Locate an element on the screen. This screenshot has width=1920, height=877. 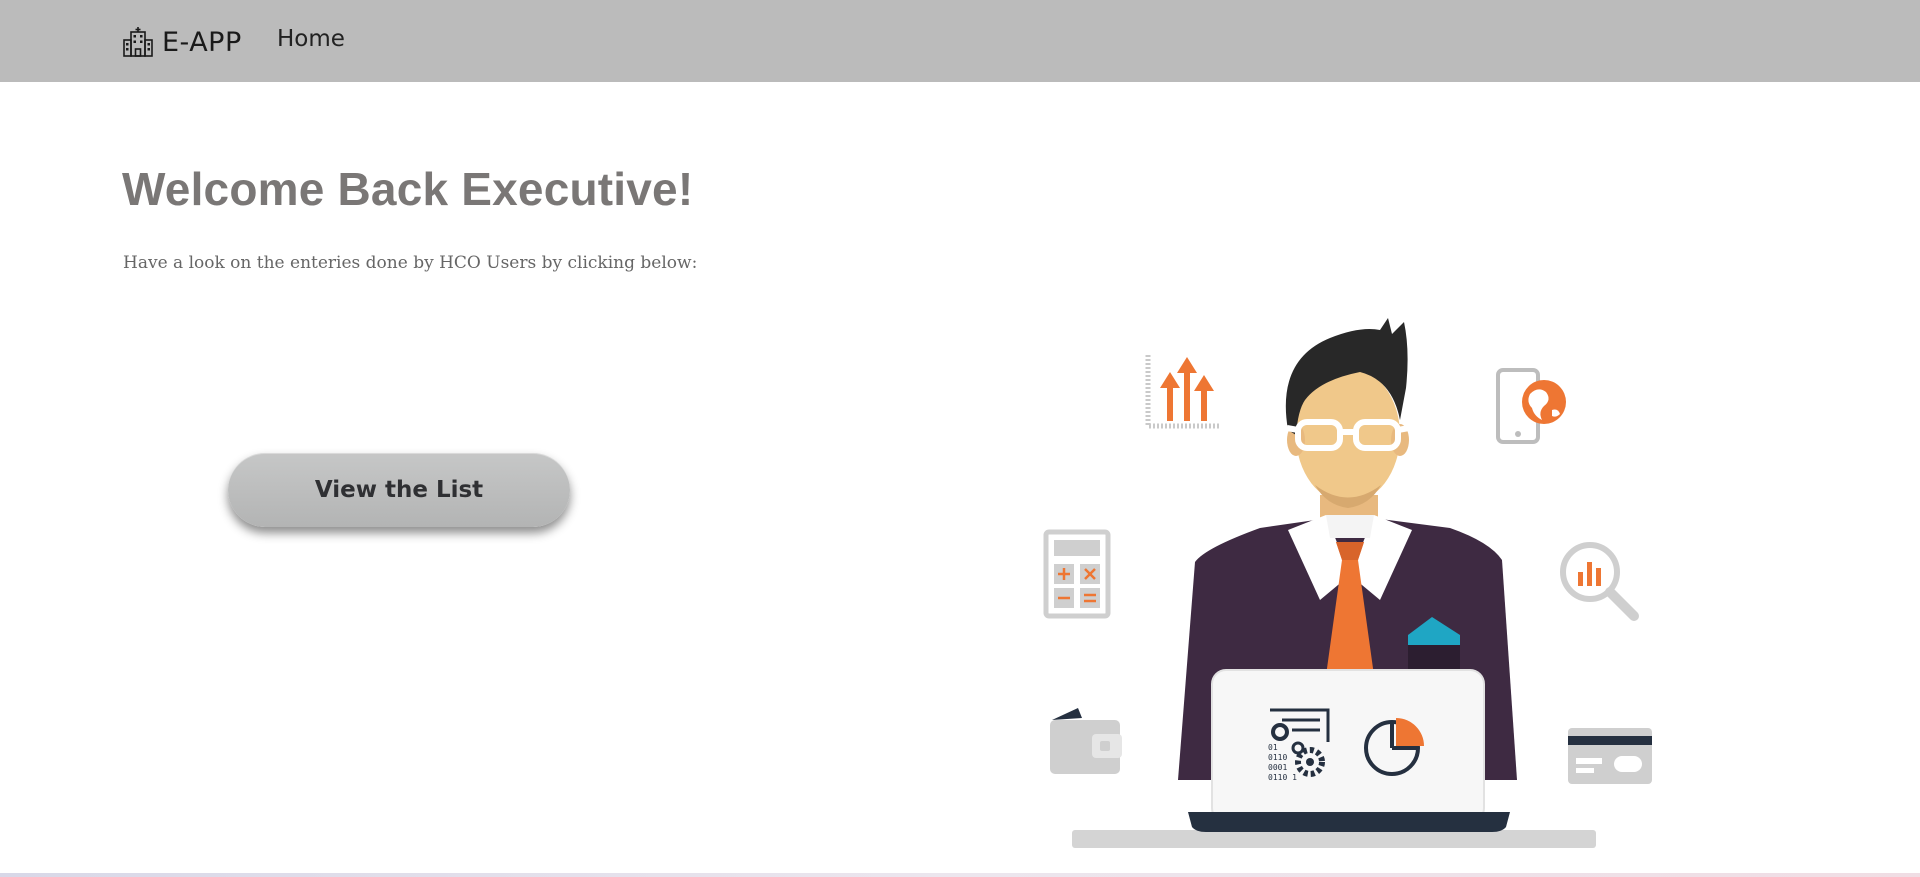
brand-text: E-APP is located at coordinates (202, 42).